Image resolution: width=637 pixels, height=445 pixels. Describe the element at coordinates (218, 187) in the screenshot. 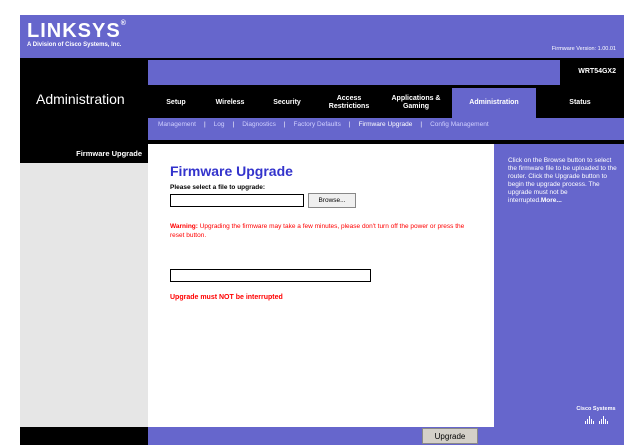

I see `file-select-label: Please select a file to upgrade:` at that location.